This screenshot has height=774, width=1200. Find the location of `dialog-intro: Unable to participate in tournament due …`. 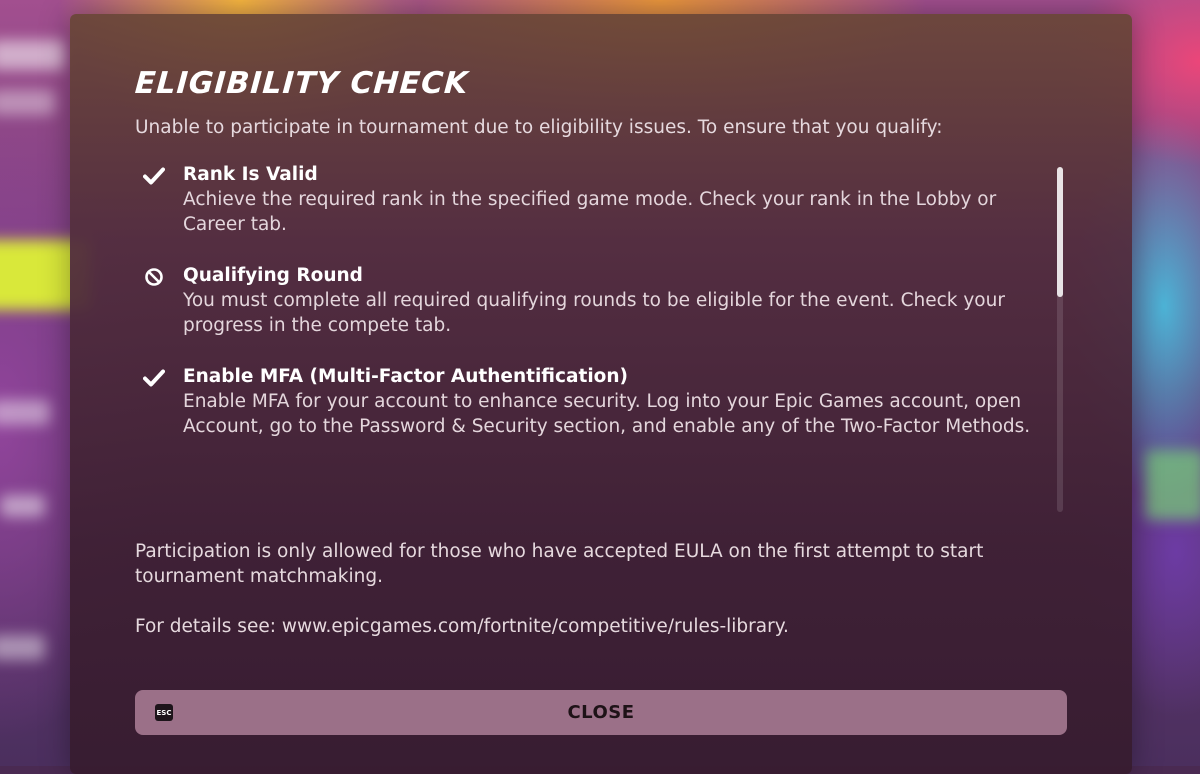

dialog-intro: Unable to participate in tournament due … is located at coordinates (539, 127).